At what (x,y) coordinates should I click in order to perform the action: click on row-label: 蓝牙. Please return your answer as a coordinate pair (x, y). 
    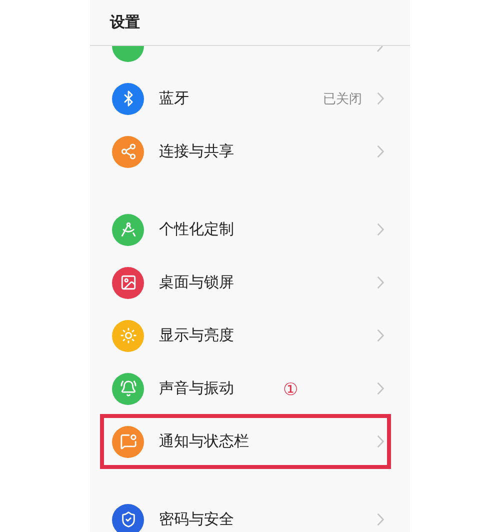
    Looking at the image, I should click on (174, 98).